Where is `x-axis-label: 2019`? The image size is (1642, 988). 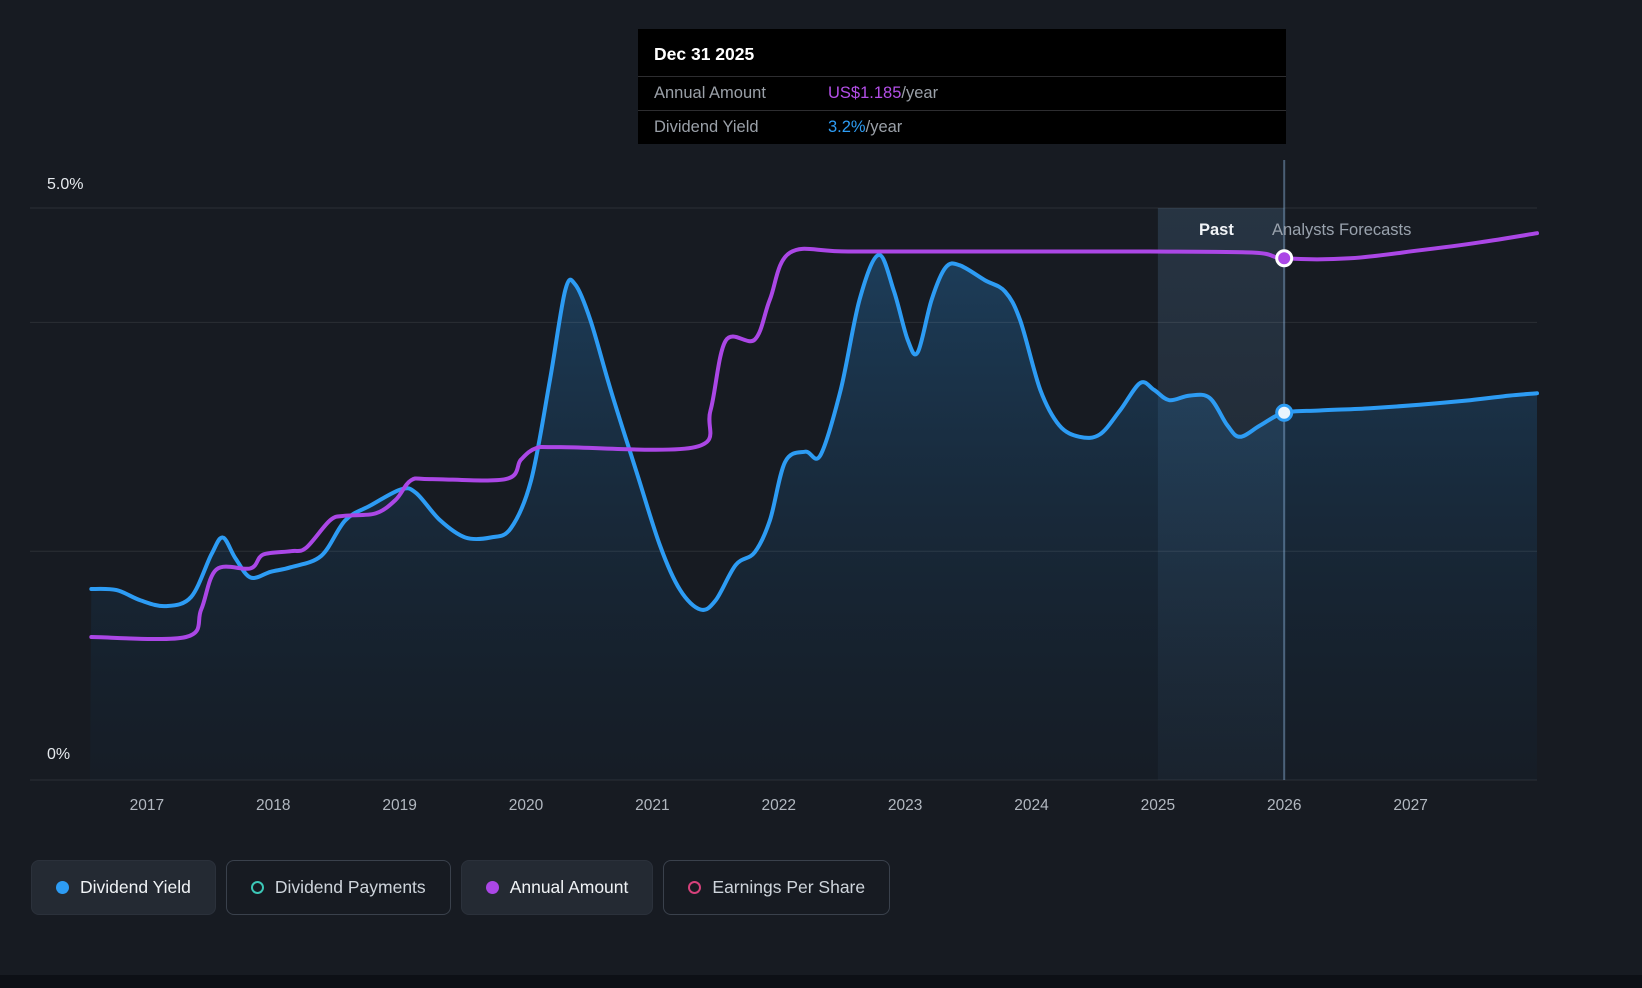 x-axis-label: 2019 is located at coordinates (399, 805).